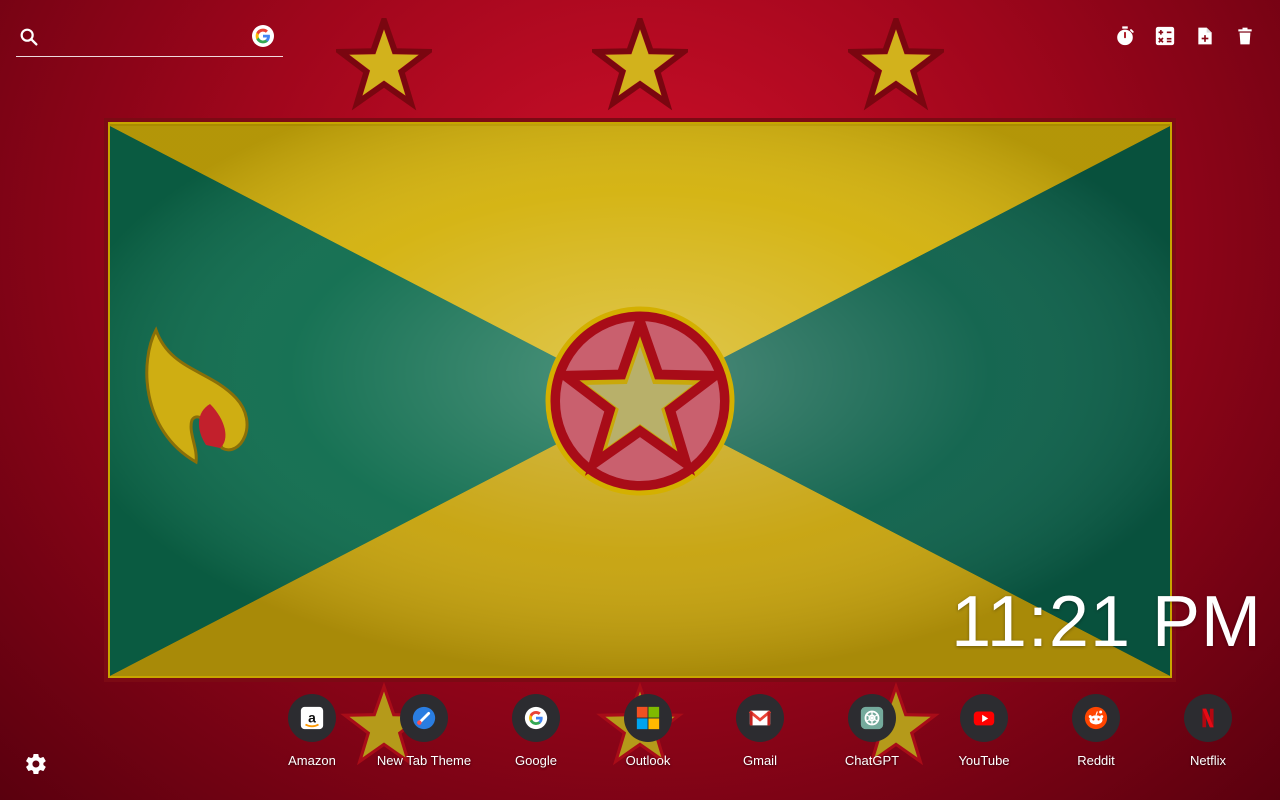 The width and height of the screenshot is (1280, 800). What do you see at coordinates (872, 760) in the screenshot?
I see `shortcut-label: ChatGPT` at bounding box center [872, 760].